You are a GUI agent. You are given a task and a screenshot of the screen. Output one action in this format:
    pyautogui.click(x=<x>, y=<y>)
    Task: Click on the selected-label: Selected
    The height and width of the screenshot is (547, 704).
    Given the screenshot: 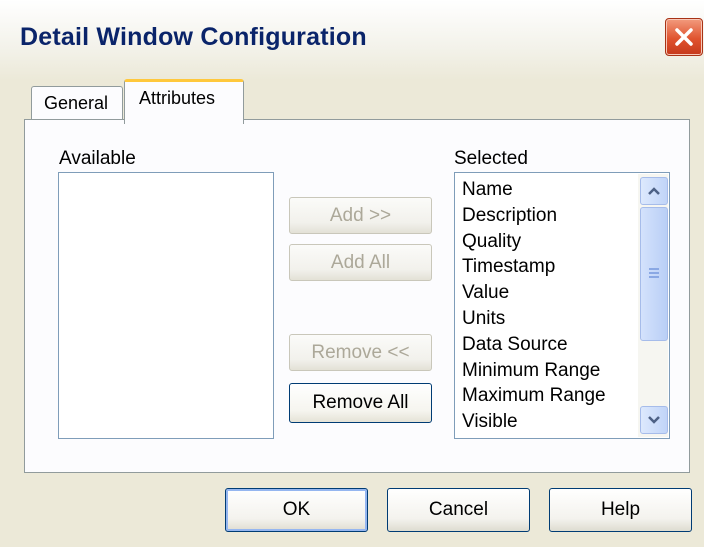 What is the action you would take?
    pyautogui.click(x=491, y=158)
    